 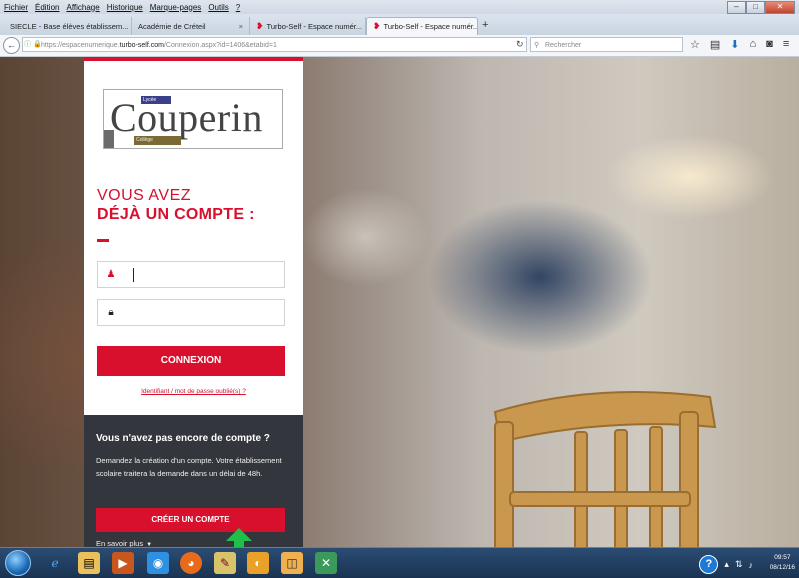 What do you see at coordinates (203, 275) in the screenshot?
I see `username-input` at bounding box center [203, 275].